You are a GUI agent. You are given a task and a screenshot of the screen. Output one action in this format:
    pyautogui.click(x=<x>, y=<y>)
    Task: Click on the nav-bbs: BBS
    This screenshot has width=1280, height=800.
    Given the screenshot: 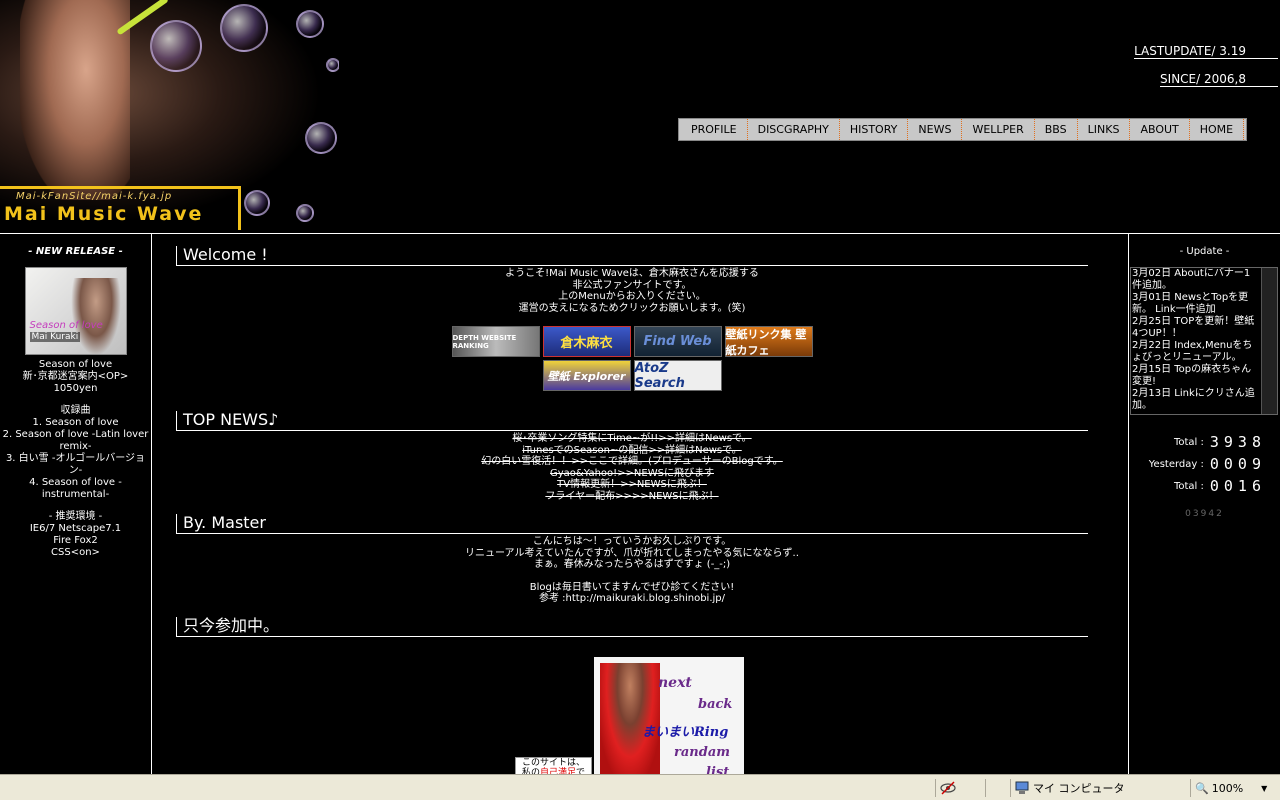 What is the action you would take?
    pyautogui.click(x=1056, y=129)
    